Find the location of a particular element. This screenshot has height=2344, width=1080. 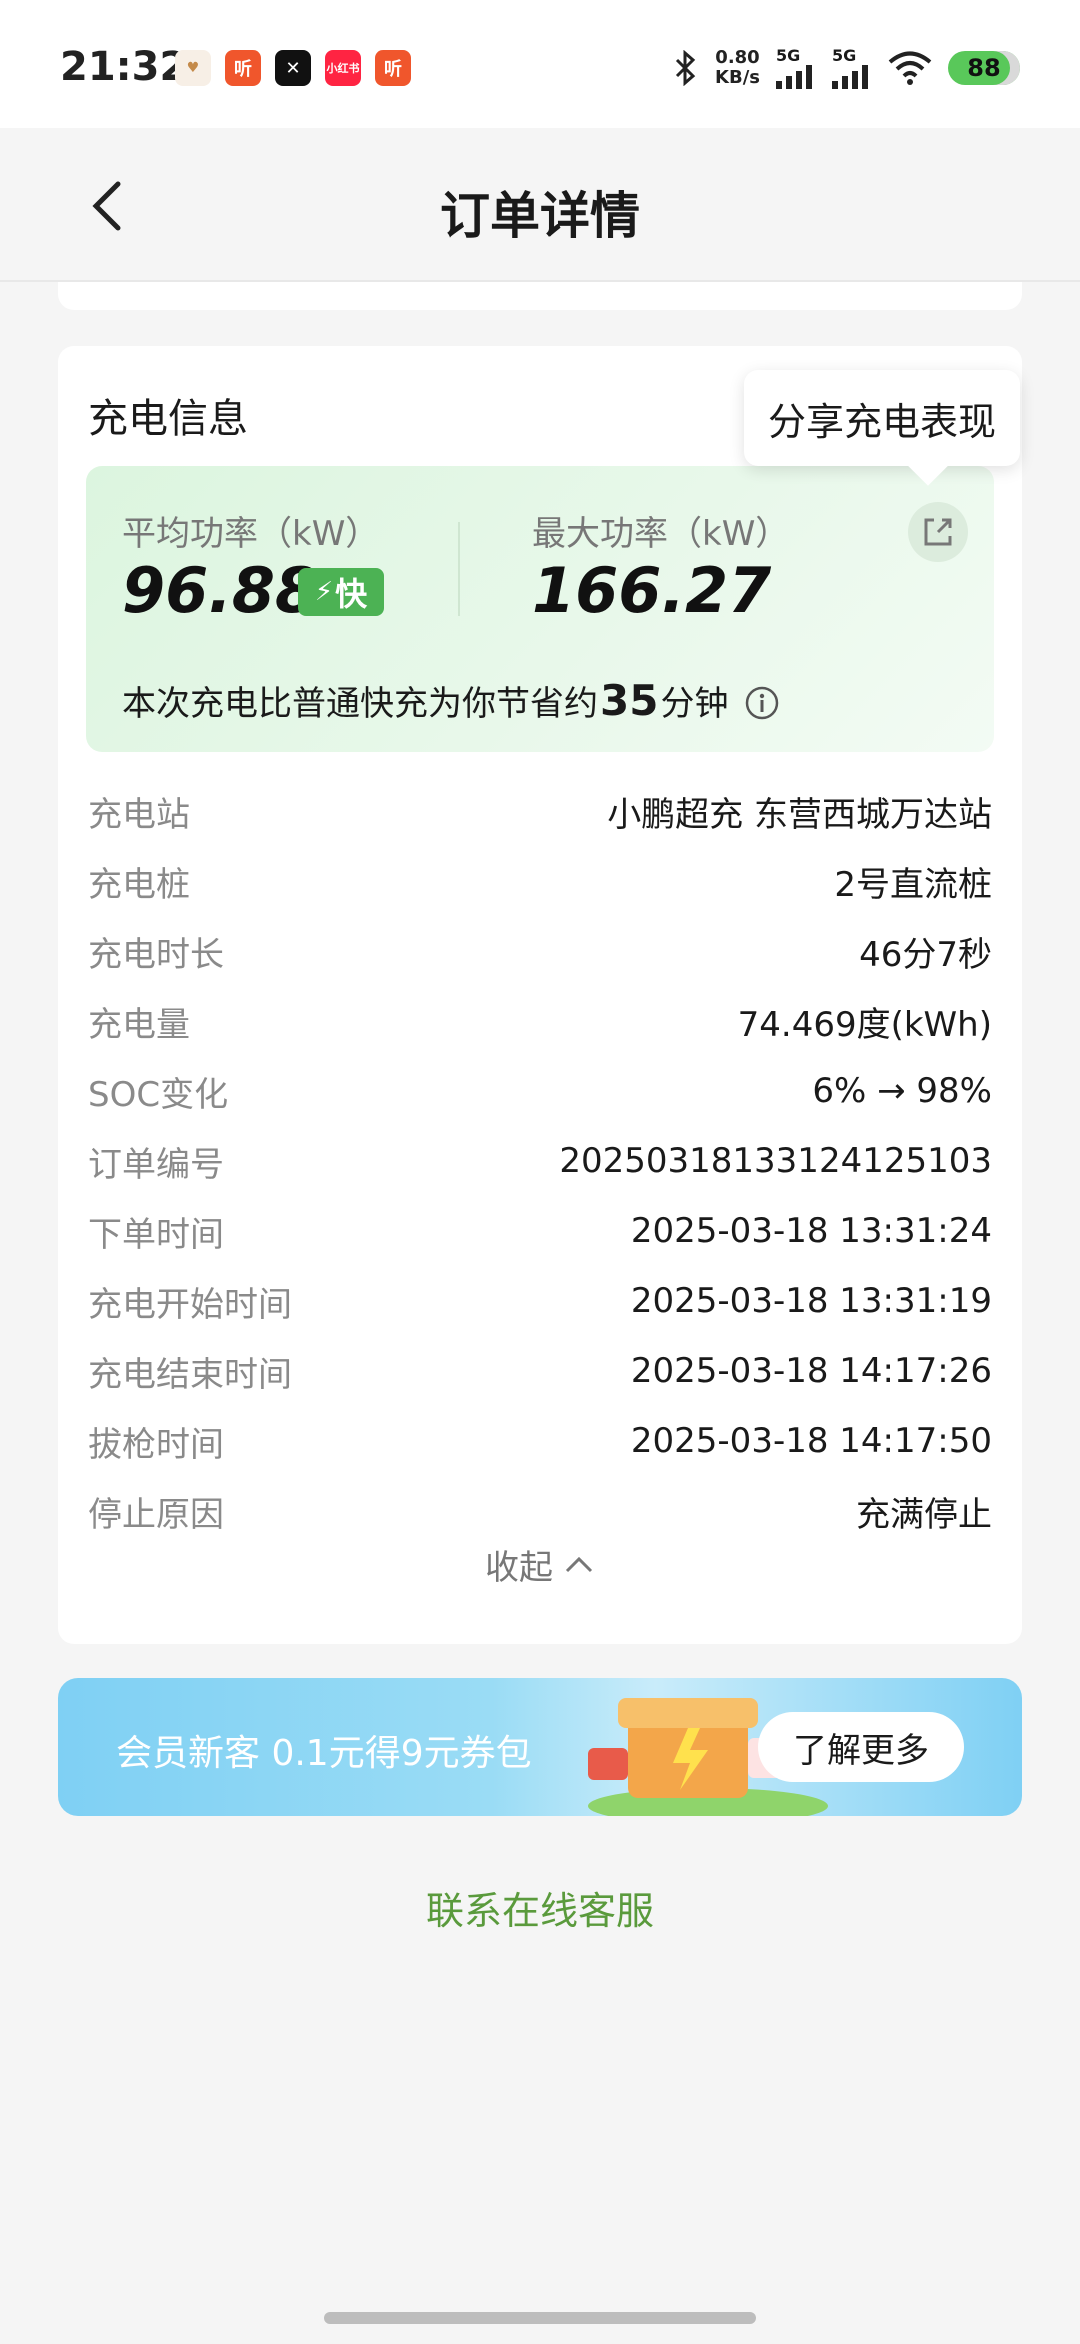

divider is located at coordinates (459, 569).